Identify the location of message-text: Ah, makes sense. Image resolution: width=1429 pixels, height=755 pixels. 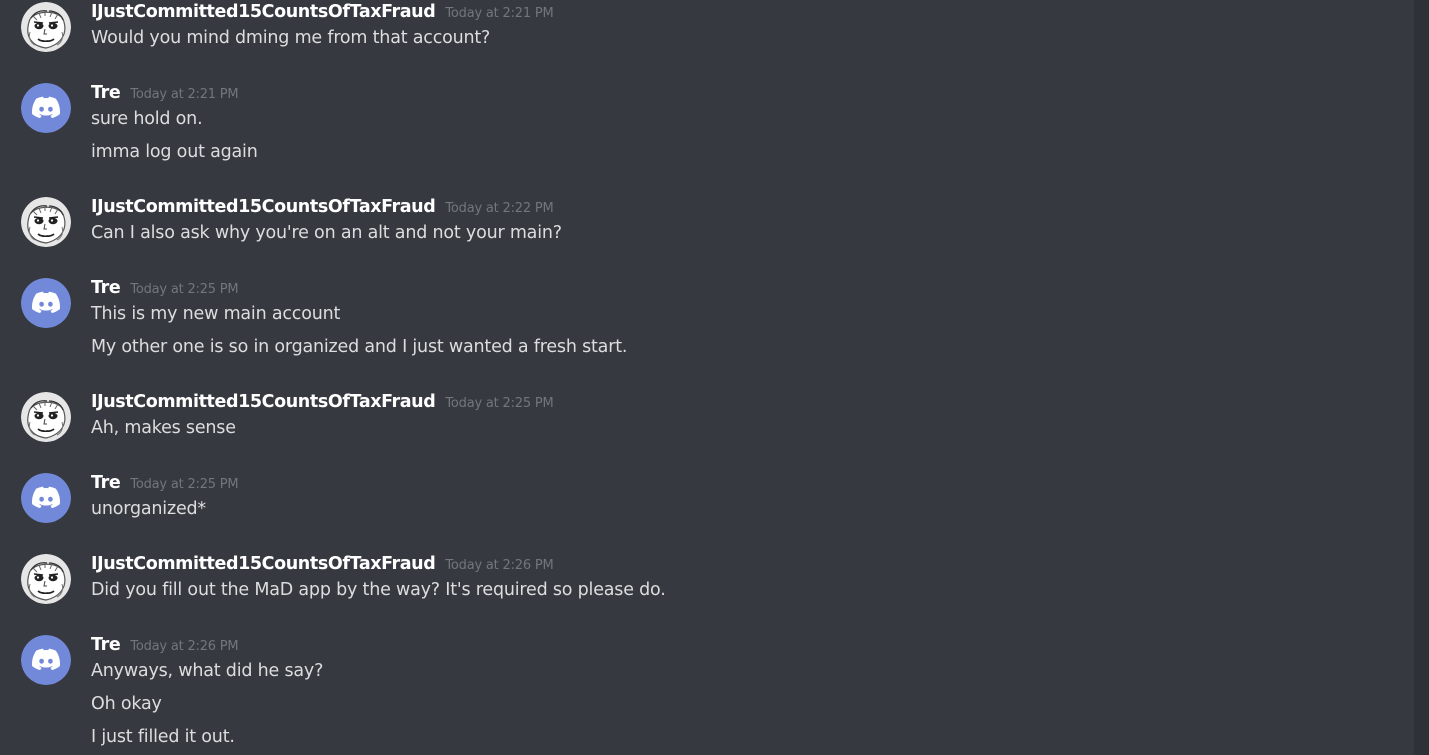
(163, 428).